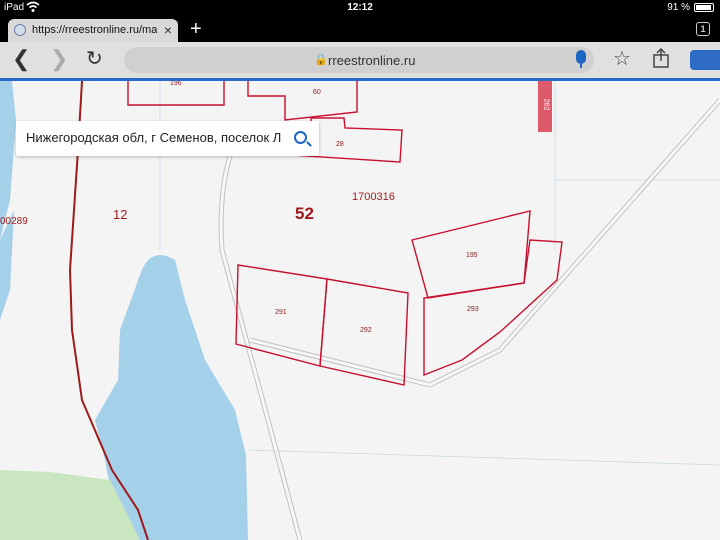  I want to click on bookmark-star-icon: ☆, so click(622, 59).